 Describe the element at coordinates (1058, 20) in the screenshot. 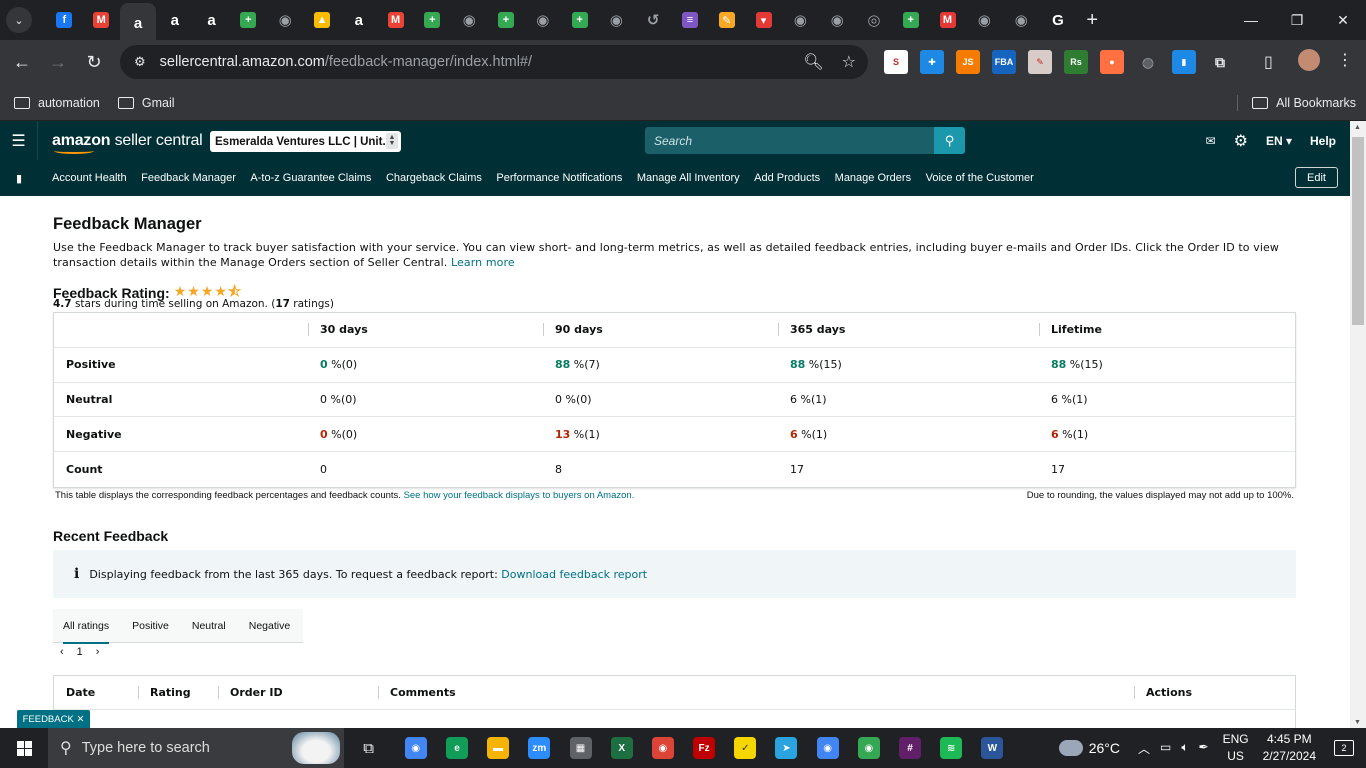

I see `browser-tab: G` at that location.